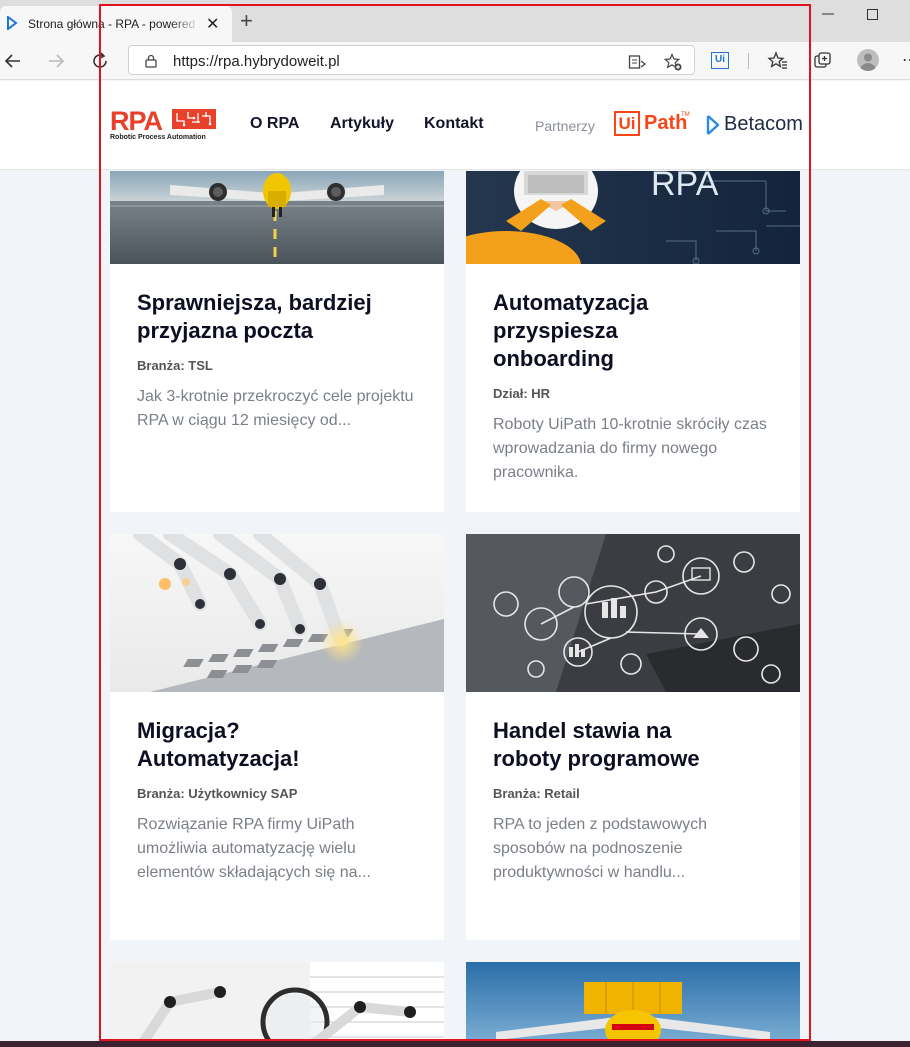 This screenshot has width=910, height=1047. What do you see at coordinates (906, 60) in the screenshot?
I see `more-menu-icon: ⋯` at bounding box center [906, 60].